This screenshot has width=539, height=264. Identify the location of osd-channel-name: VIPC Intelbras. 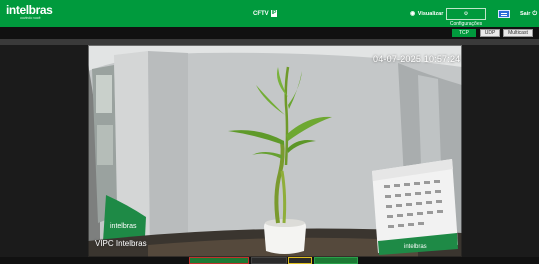
(121, 243).